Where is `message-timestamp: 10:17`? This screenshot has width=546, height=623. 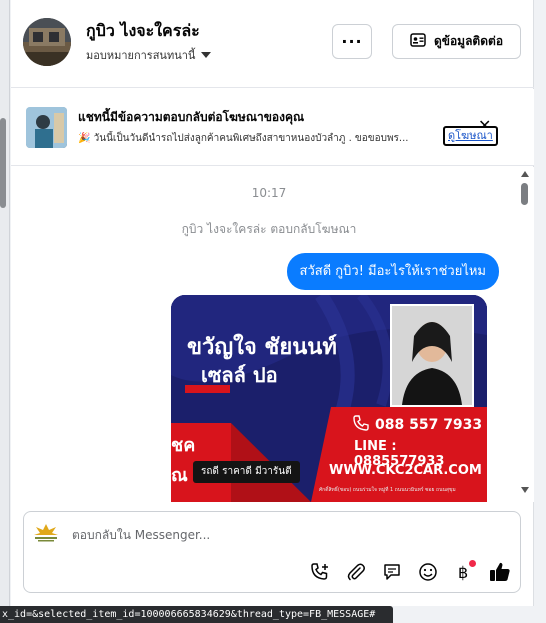
message-timestamp: 10:17 is located at coordinates (269, 193).